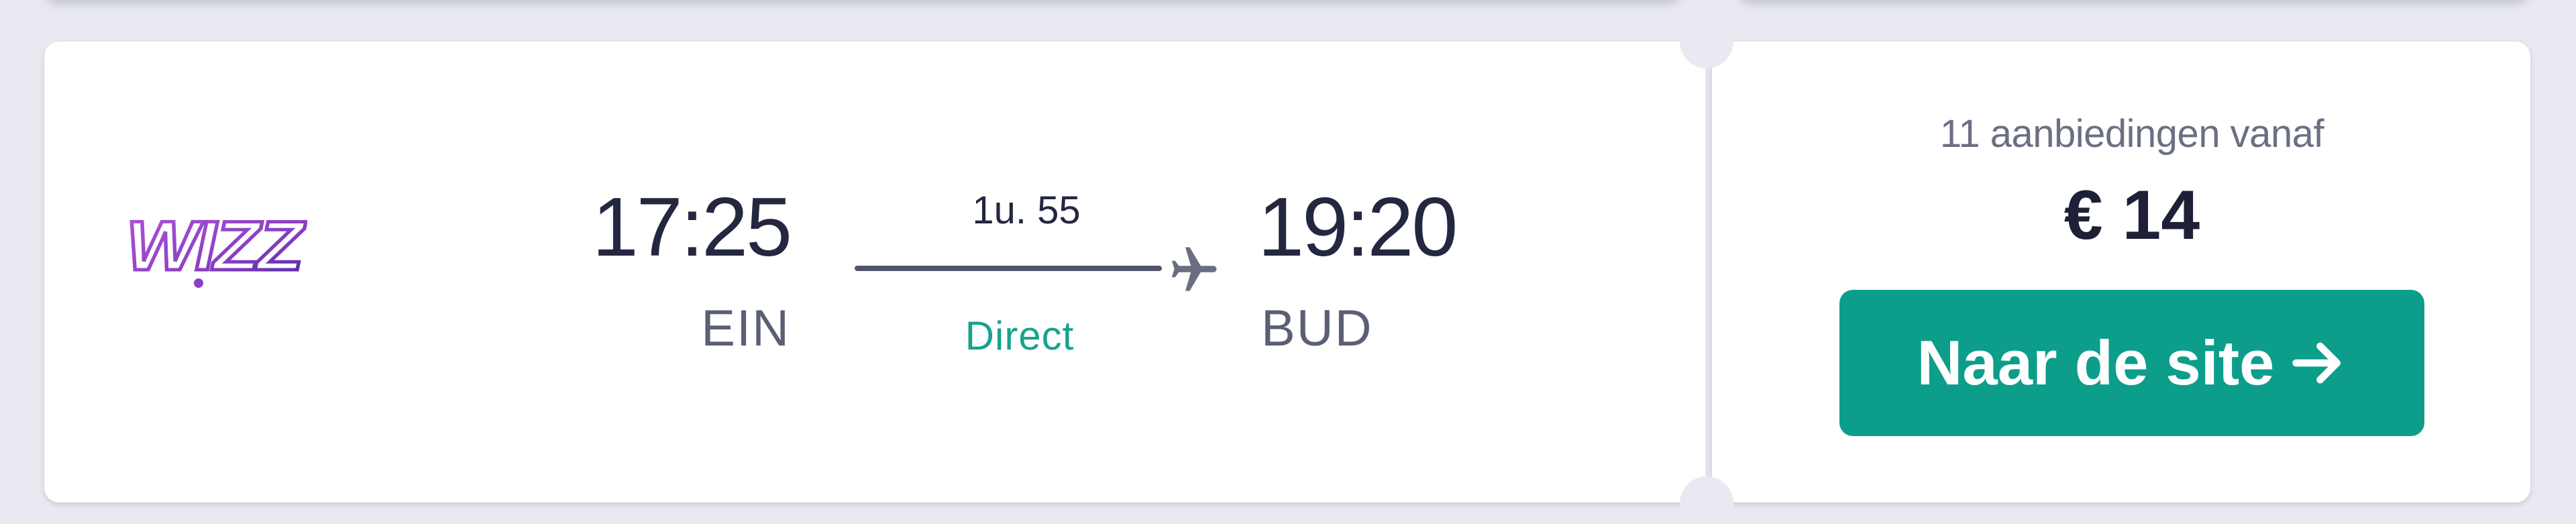 Image resolution: width=2576 pixels, height=524 pixels. Describe the element at coordinates (2096, 362) in the screenshot. I see `go-to-site-label: Naar de site` at that location.